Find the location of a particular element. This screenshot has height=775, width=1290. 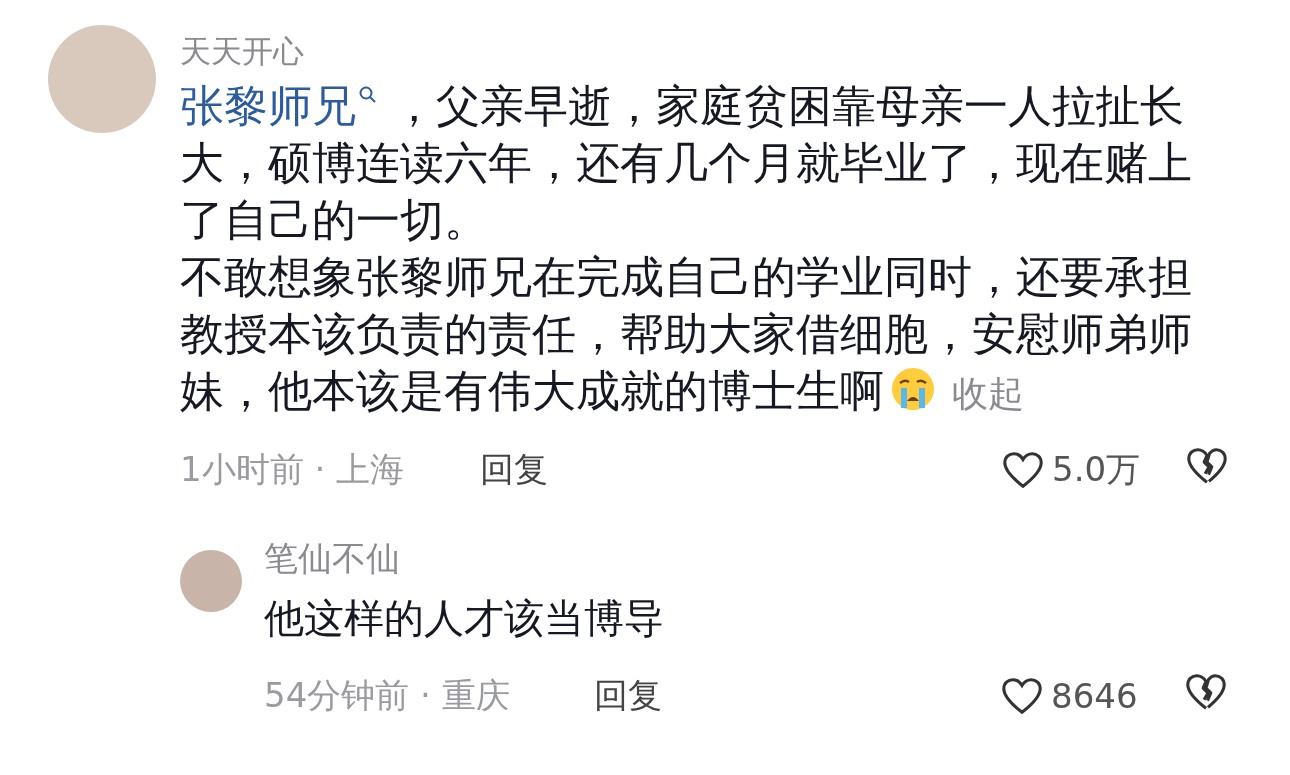

mention-link: 张黎师兄 is located at coordinates (279, 105).